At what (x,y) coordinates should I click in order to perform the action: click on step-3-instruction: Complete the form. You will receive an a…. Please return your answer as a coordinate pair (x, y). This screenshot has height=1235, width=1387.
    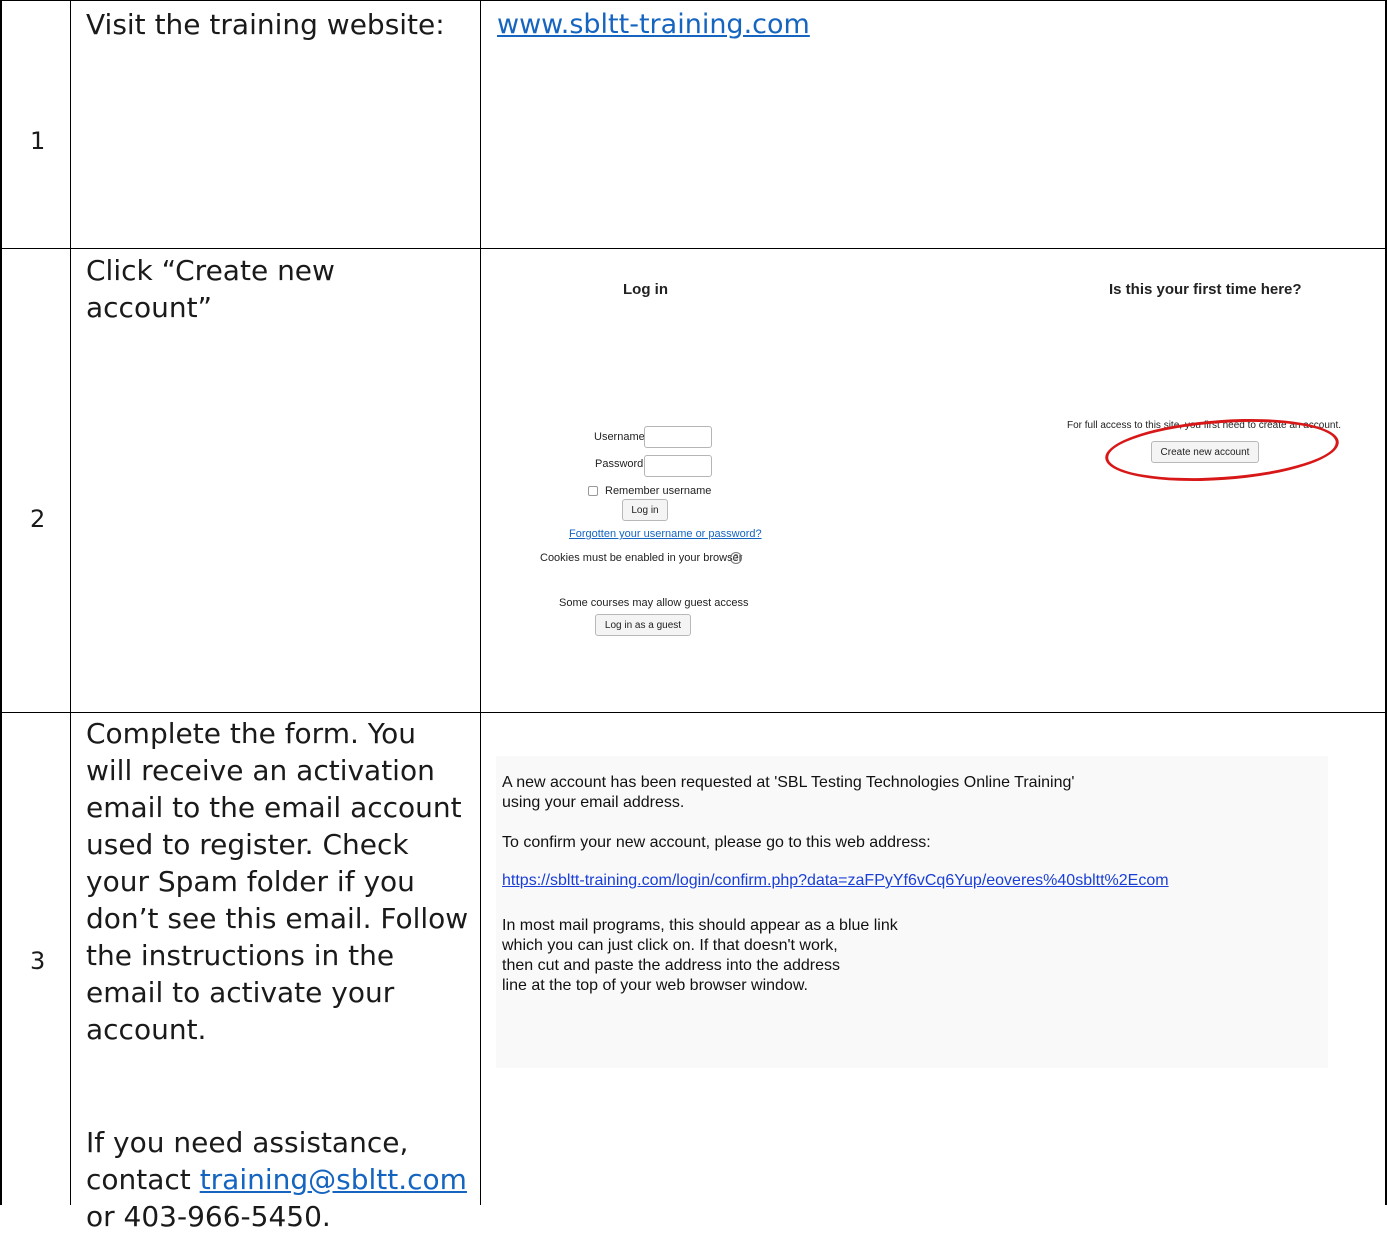
    Looking at the image, I should click on (277, 881).